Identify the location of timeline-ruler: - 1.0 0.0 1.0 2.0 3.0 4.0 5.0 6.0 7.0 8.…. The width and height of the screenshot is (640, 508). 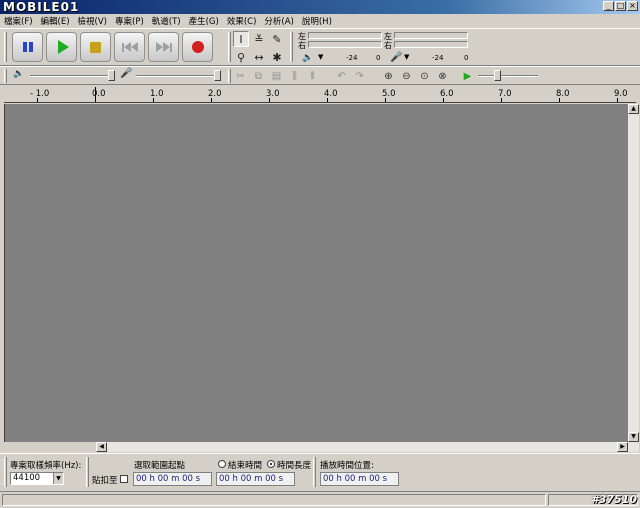
(320, 95).